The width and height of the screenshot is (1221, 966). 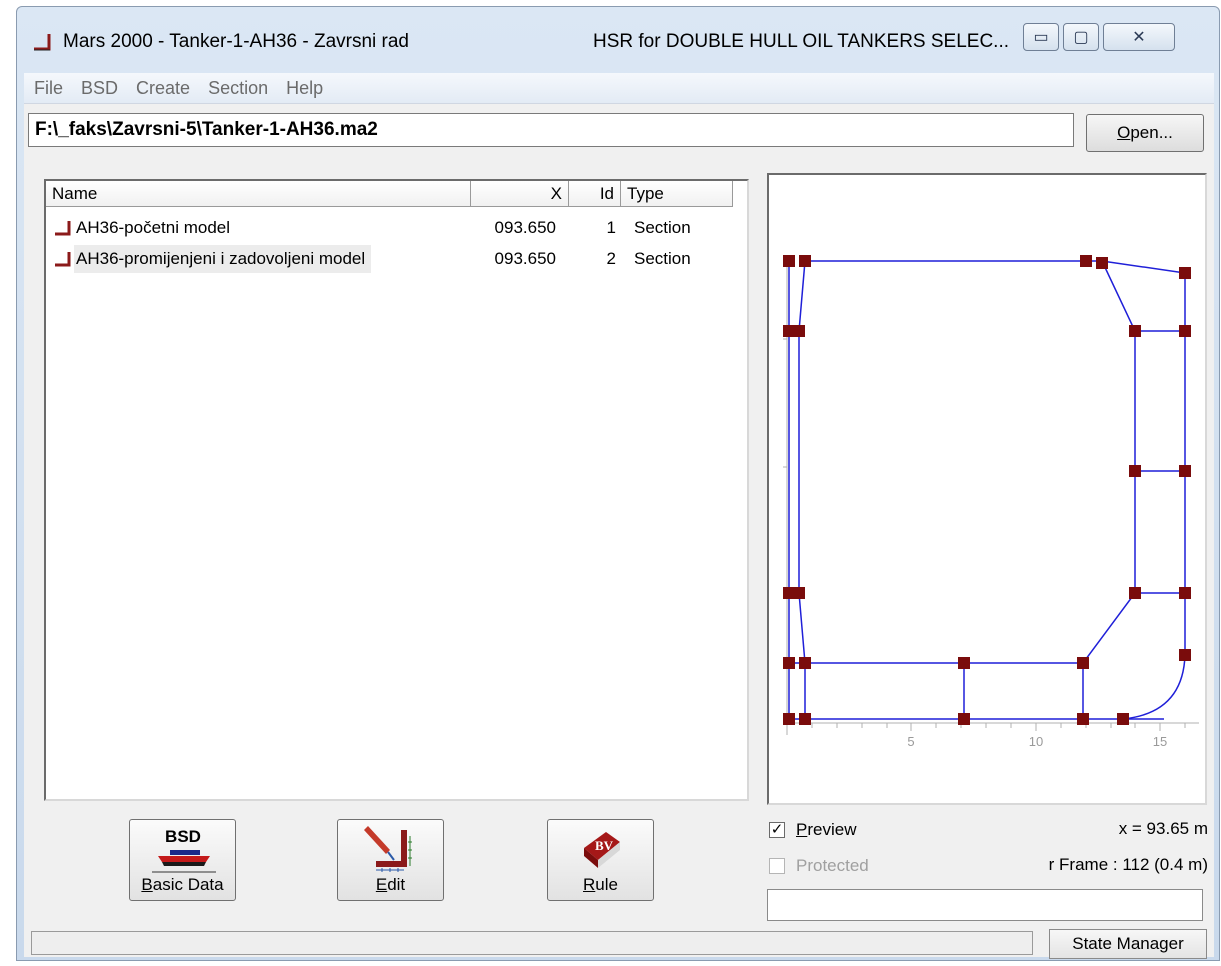 What do you see at coordinates (1128, 864) in the screenshot?
I see `frame-readout: r Frame : 112 (0.4 m)` at bounding box center [1128, 864].